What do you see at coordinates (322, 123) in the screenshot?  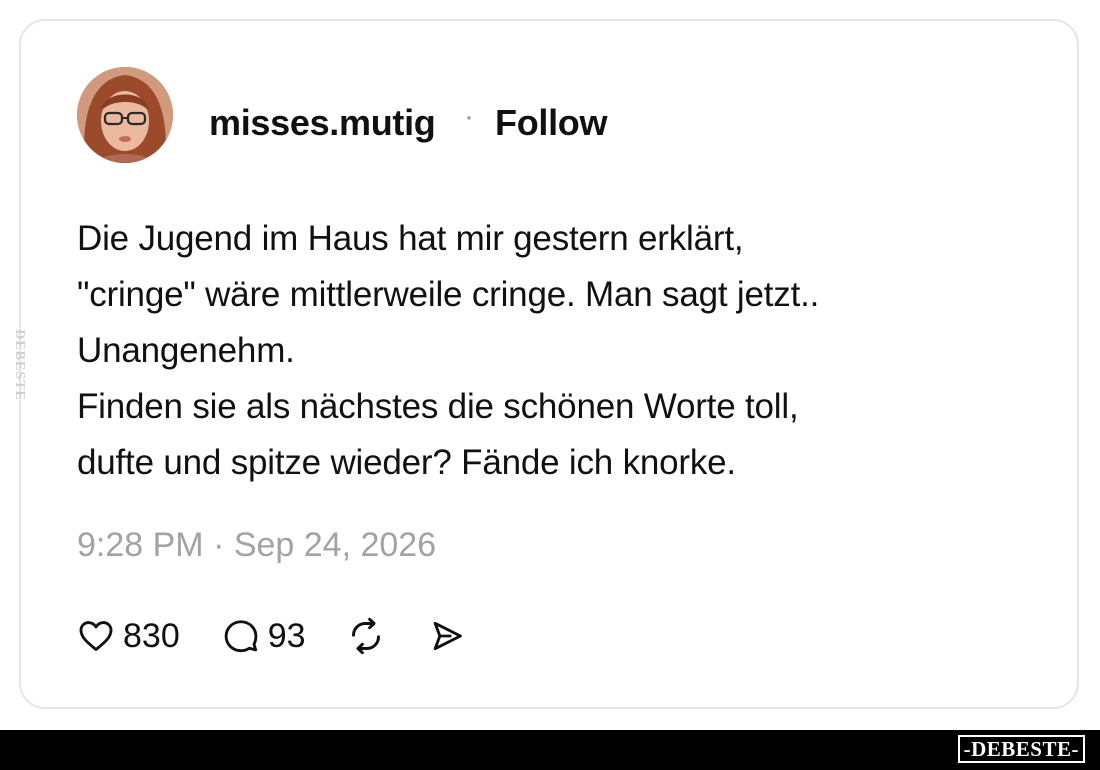 I see `username: misses.mutig` at bounding box center [322, 123].